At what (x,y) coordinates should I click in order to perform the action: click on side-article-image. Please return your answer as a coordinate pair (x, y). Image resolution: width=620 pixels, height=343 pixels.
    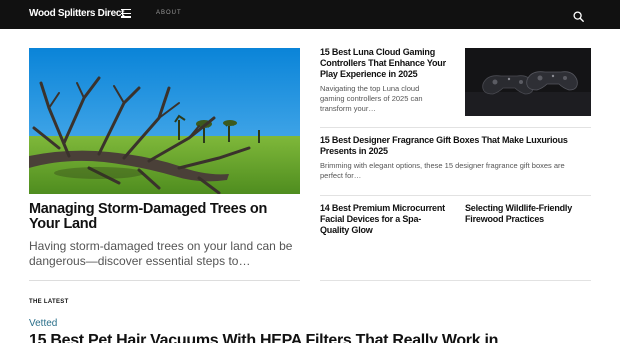
    Looking at the image, I should click on (528, 82).